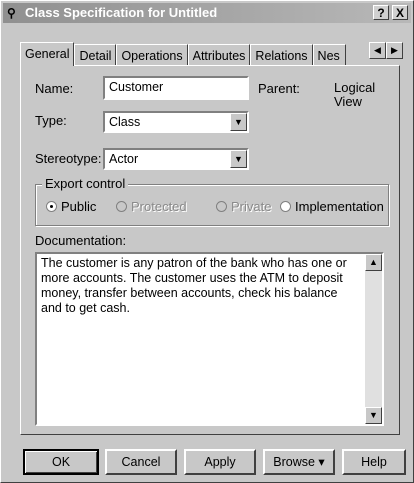  Describe the element at coordinates (95, 55) in the screenshot. I see `tab-detail: Detail` at that location.